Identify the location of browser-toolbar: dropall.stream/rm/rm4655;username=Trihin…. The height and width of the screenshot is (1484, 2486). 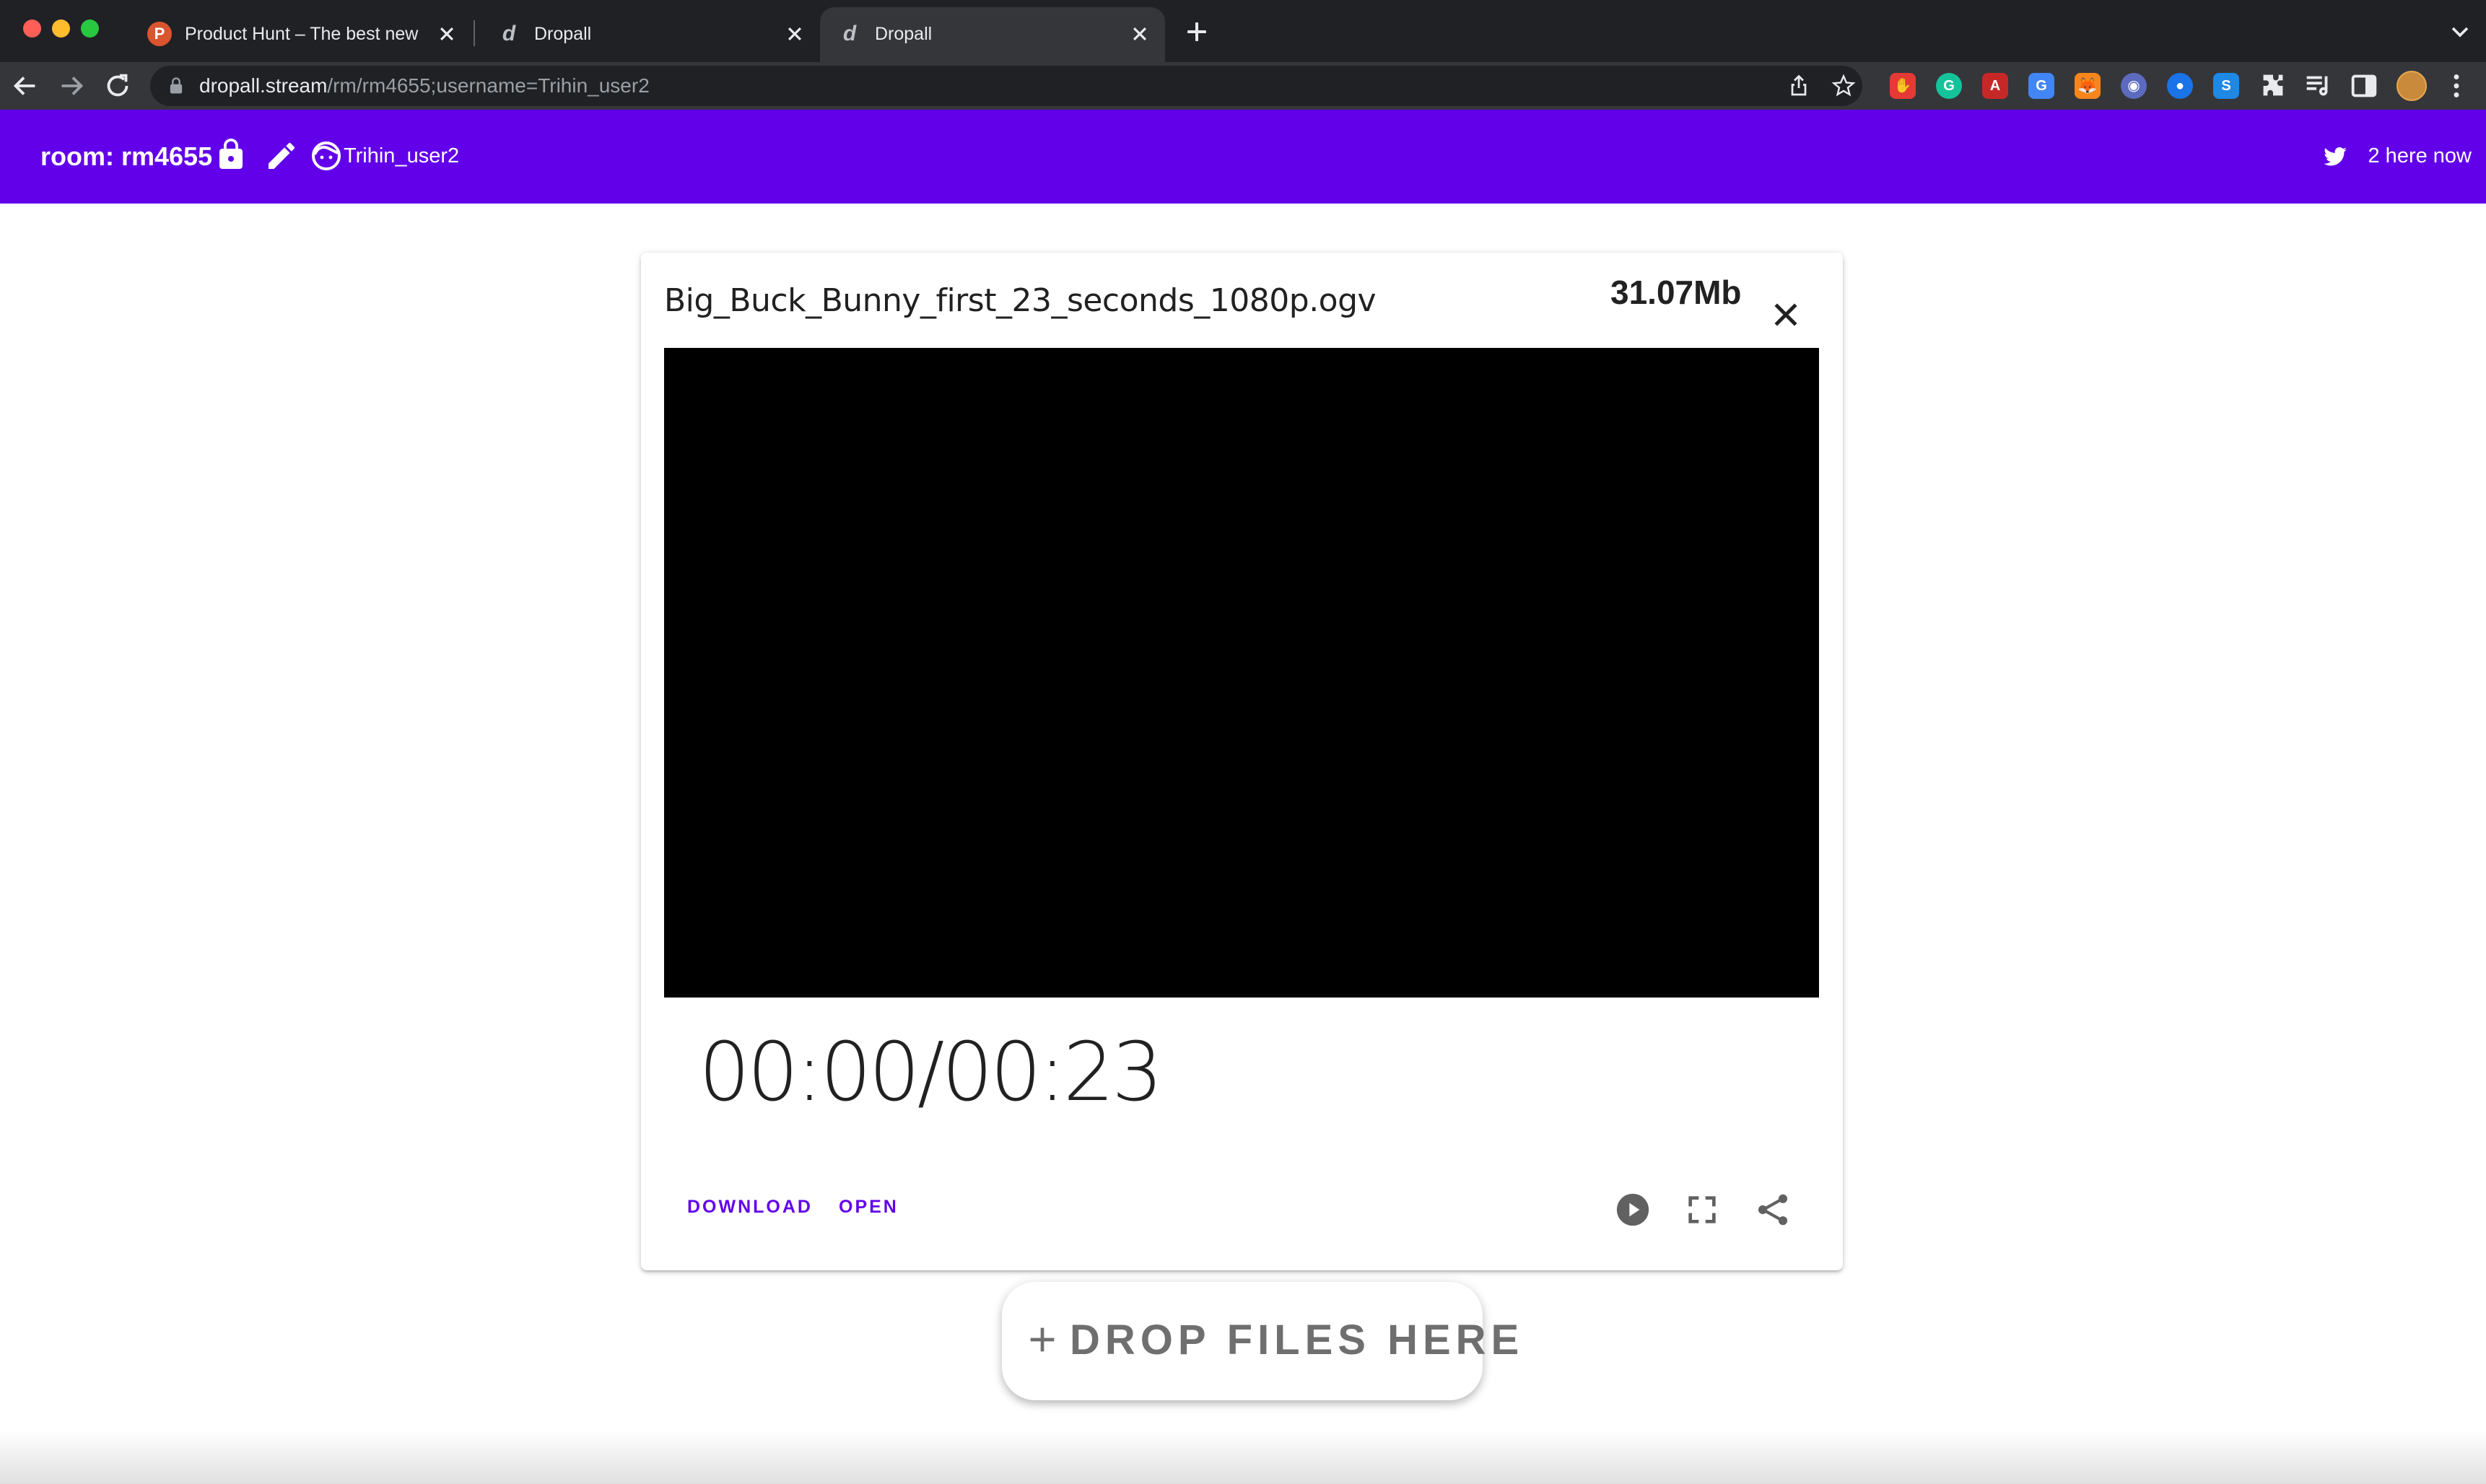
(1243, 86).